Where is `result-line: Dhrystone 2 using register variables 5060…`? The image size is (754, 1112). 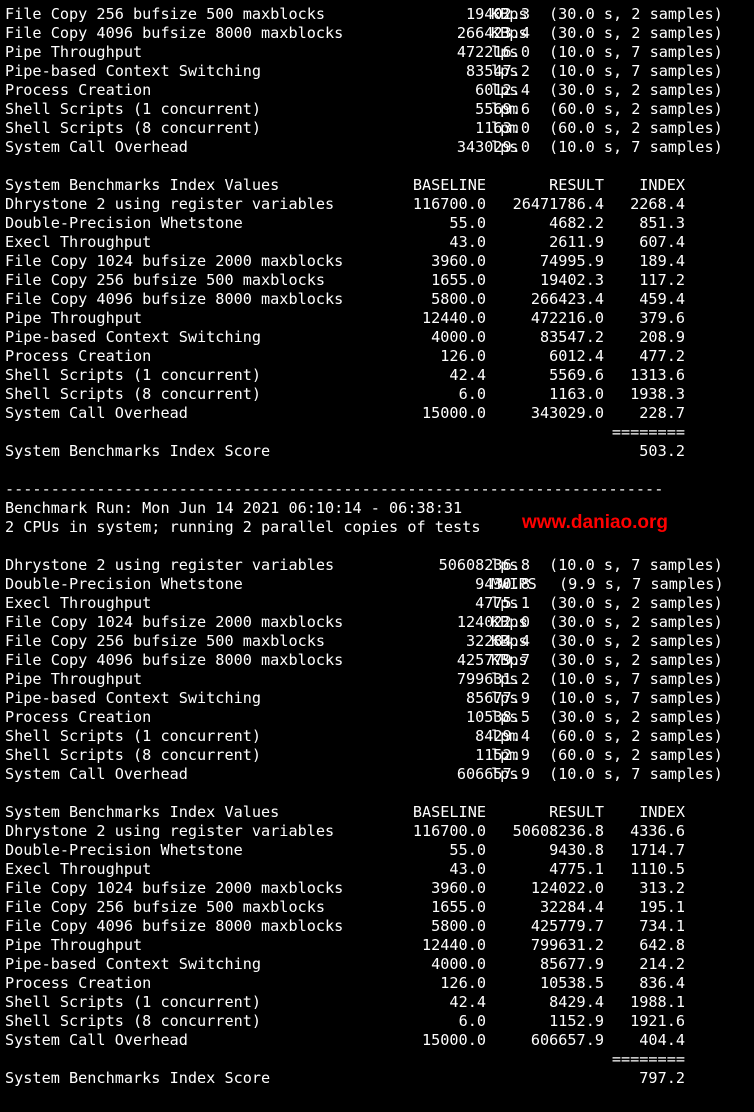 result-line: Dhrystone 2 using register variables 5060… is located at coordinates (379, 565).